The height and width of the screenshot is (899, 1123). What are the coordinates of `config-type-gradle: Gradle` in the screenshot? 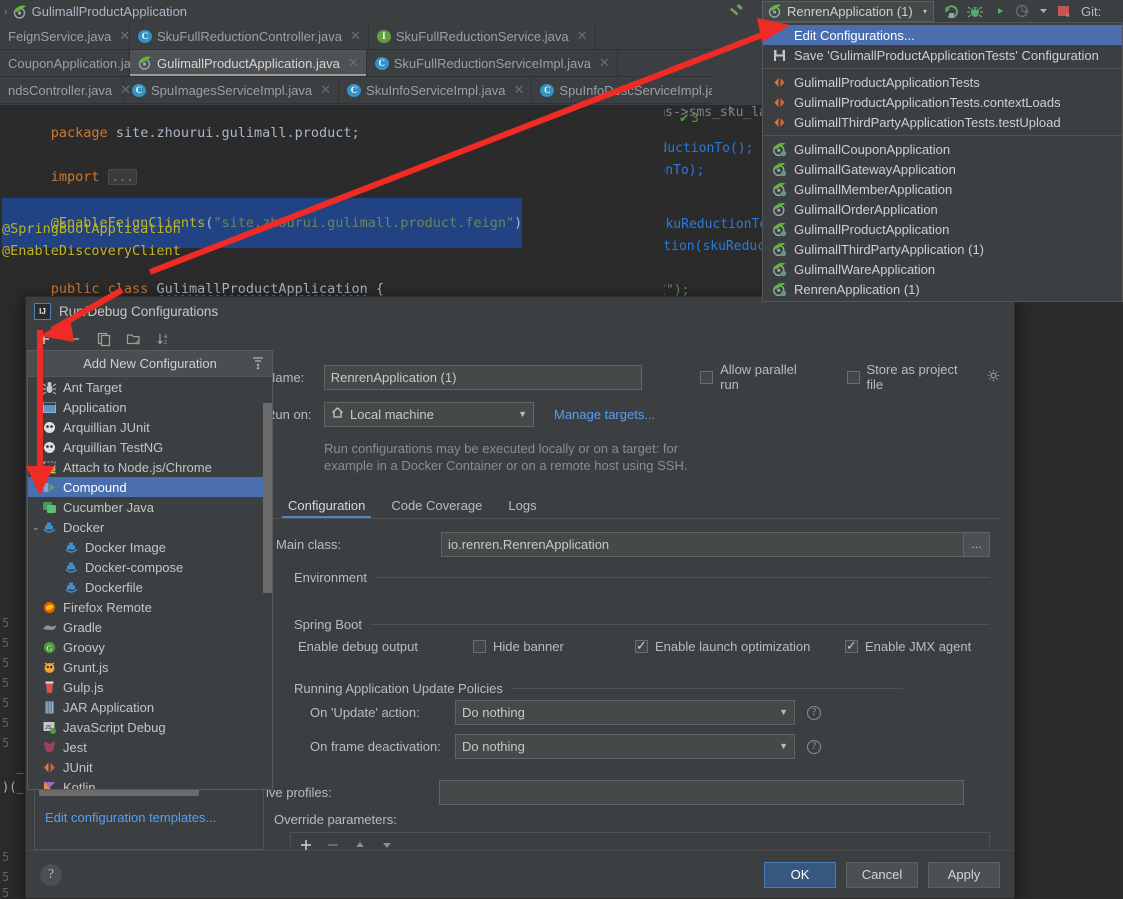 It's located at (150, 627).